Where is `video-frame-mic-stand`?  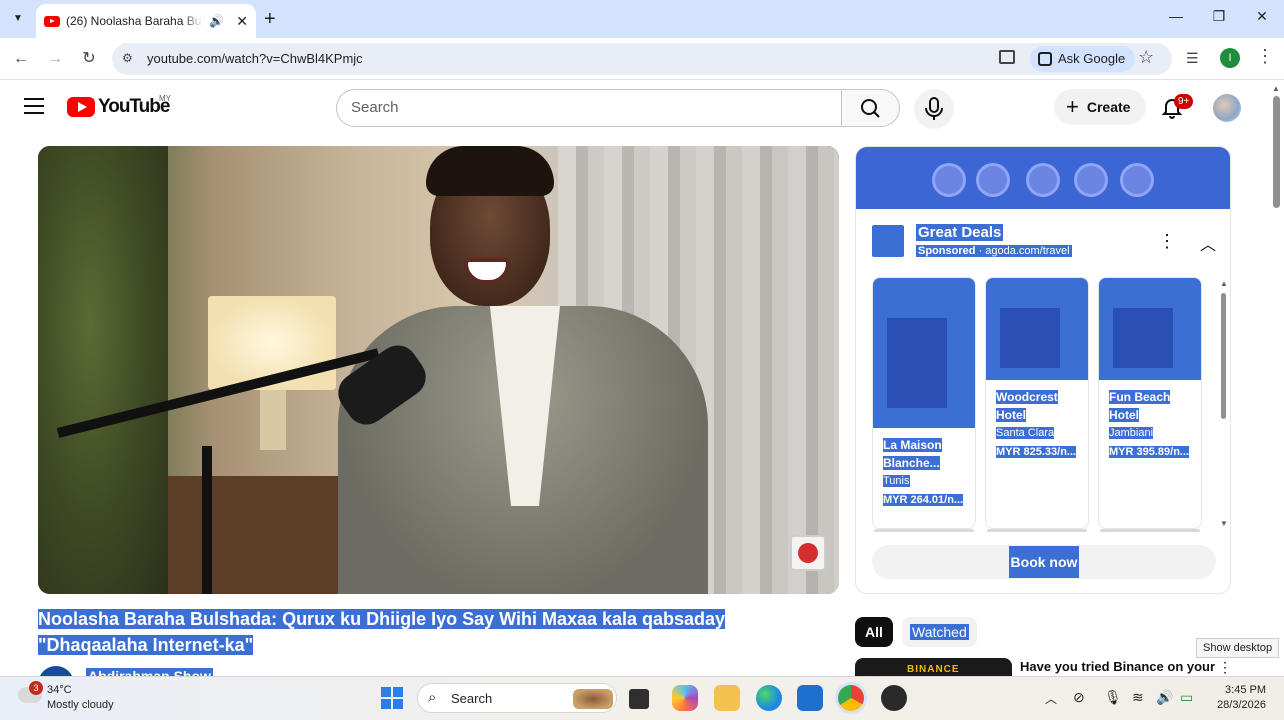
video-frame-mic-stand is located at coordinates (207, 520).